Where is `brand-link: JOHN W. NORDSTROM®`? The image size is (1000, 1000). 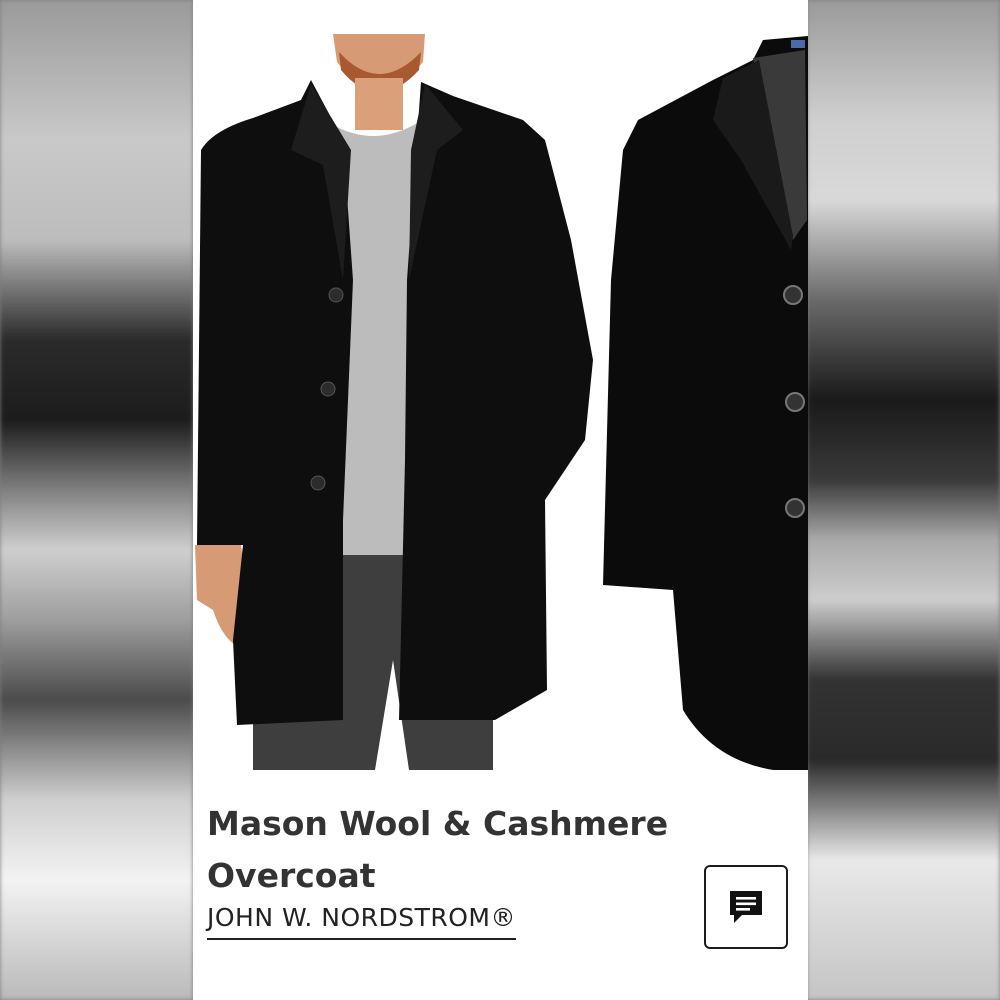
brand-link: JOHN W. NORDSTROM® is located at coordinates (361, 921).